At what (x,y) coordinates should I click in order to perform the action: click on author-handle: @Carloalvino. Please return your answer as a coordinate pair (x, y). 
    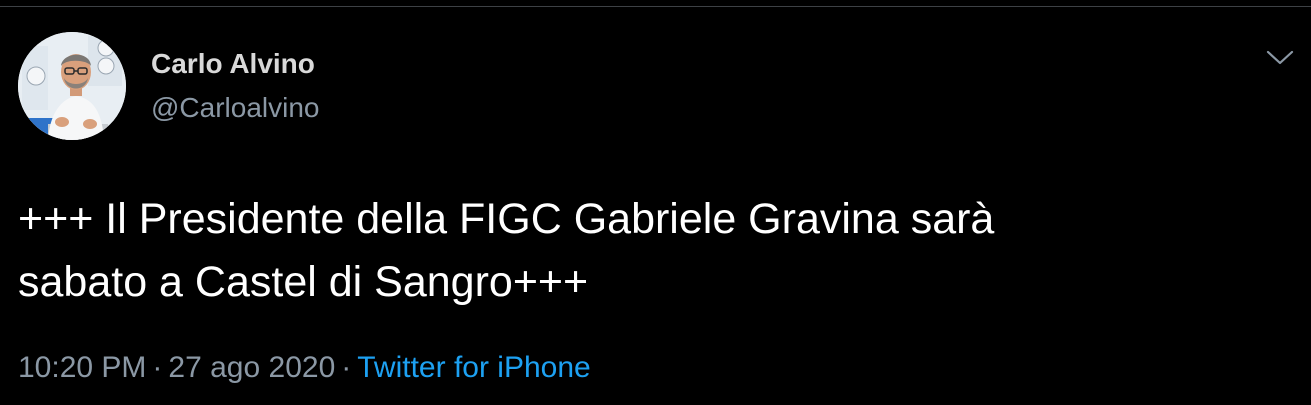
    Looking at the image, I should click on (235, 108).